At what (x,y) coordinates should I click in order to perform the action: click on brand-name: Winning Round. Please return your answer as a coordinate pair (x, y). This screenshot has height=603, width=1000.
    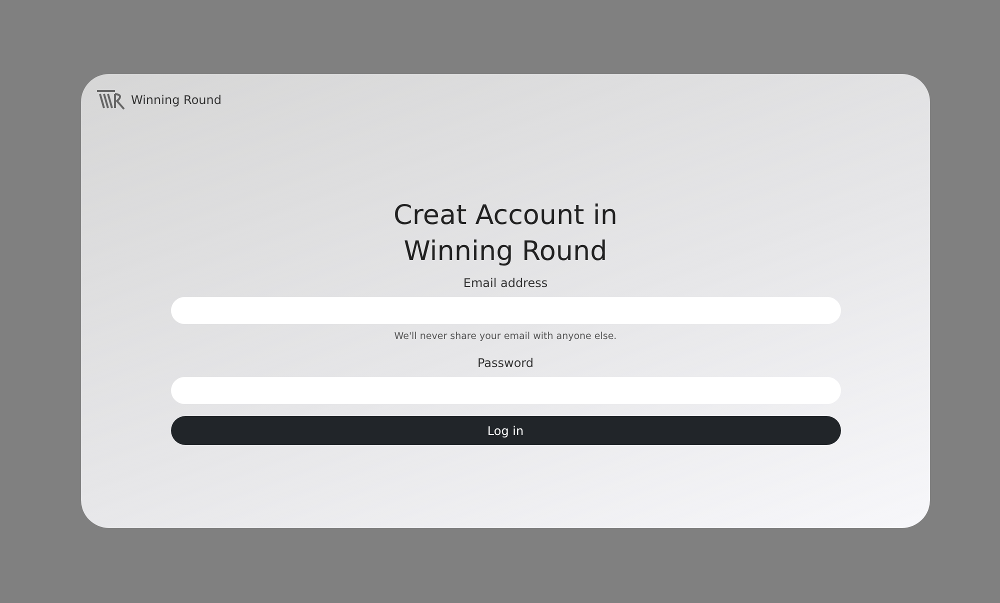
    Looking at the image, I should click on (176, 100).